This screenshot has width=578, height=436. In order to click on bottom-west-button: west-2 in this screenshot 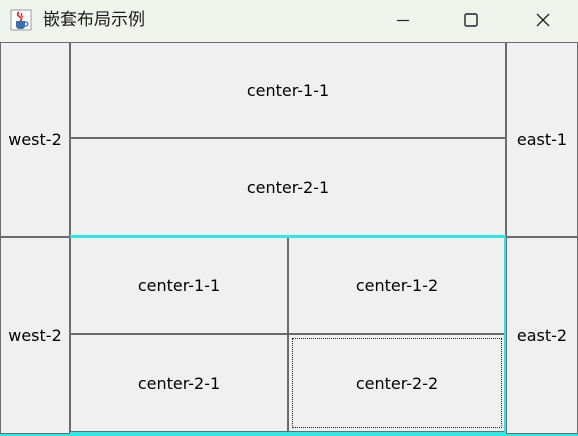, I will do `click(35, 335)`.